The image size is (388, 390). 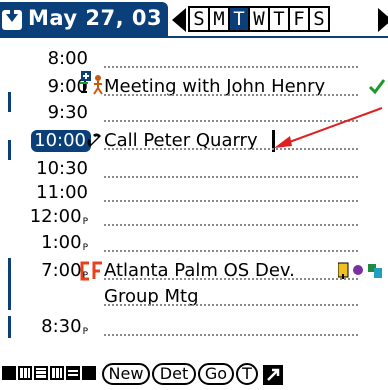 I want to click on expand-icon, so click(x=273, y=375).